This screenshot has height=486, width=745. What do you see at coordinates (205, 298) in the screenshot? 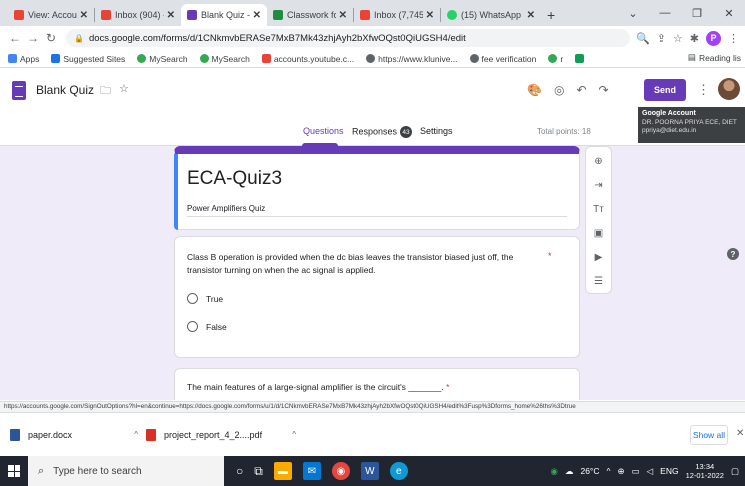
I see `option-true: True` at bounding box center [205, 298].